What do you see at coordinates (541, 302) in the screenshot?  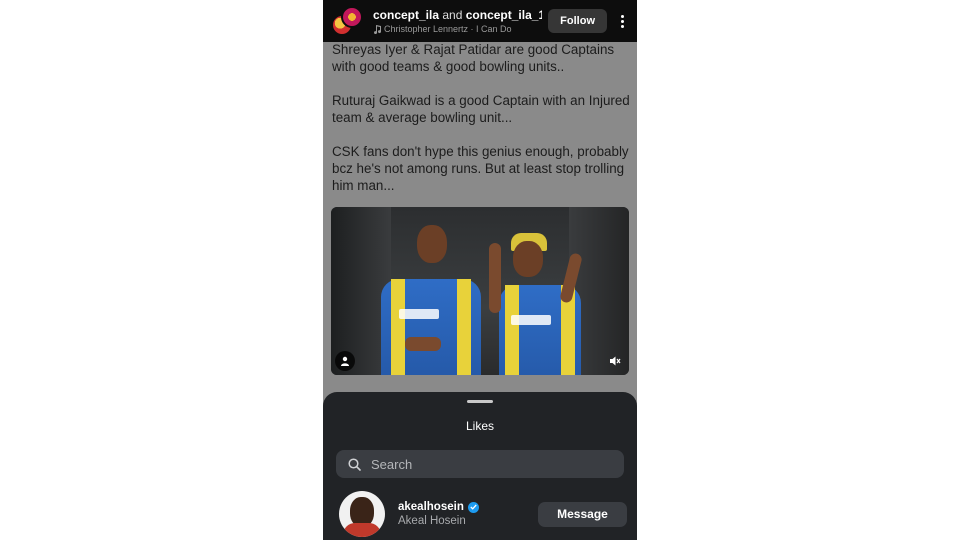 I see `player-right` at bounding box center [541, 302].